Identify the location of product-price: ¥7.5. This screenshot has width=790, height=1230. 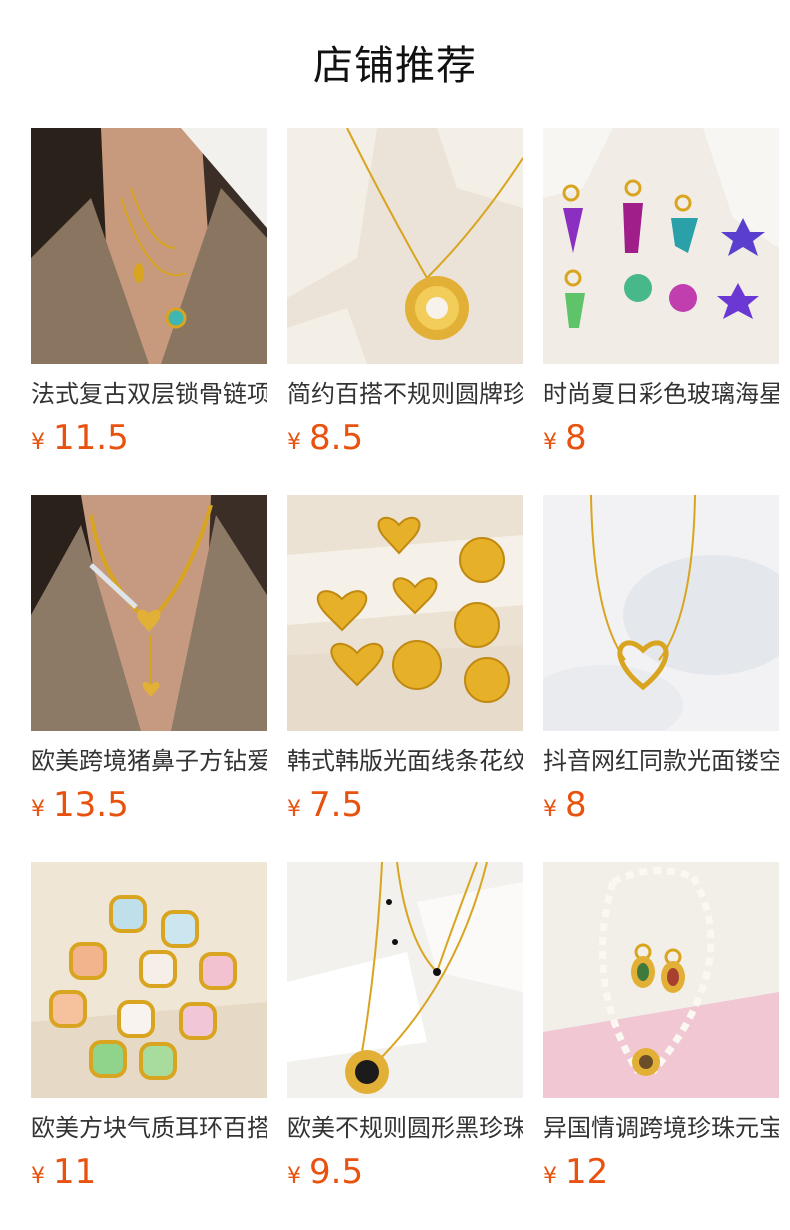
(405, 805).